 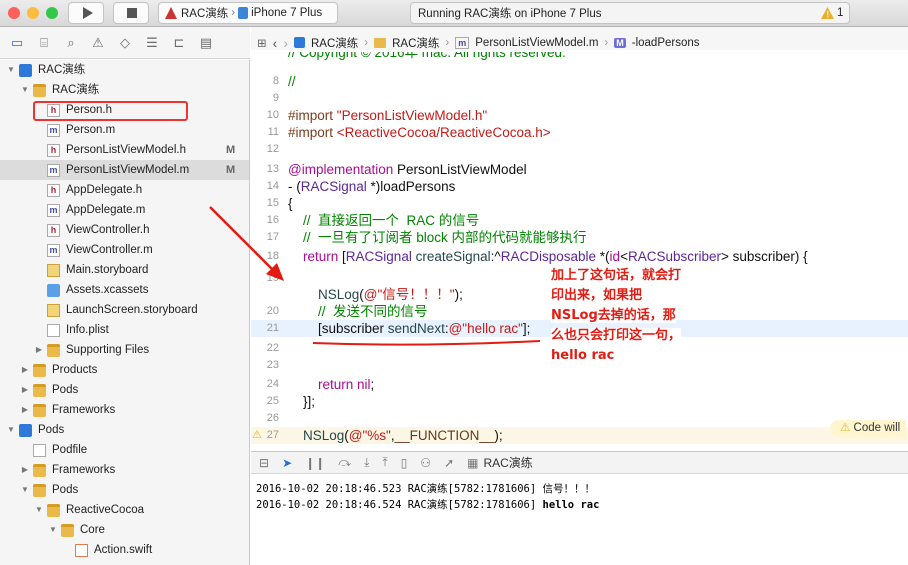 What do you see at coordinates (124, 130) in the screenshot?
I see `tree-item: m Person.m` at bounding box center [124, 130].